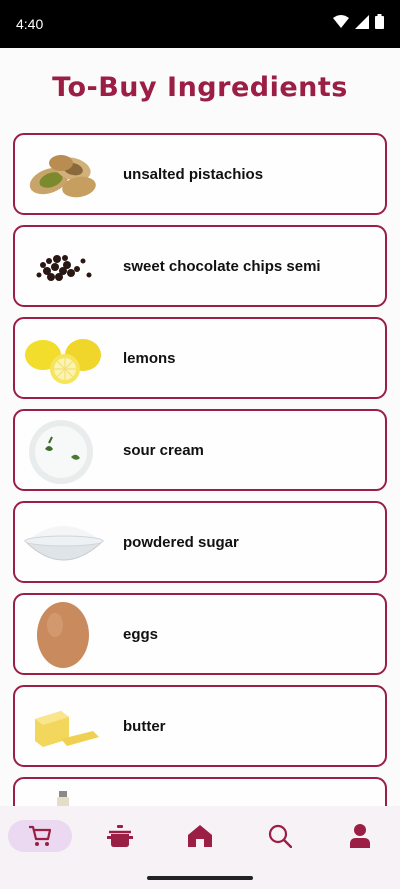 The image size is (400, 889). I want to click on ingredient-card: eggs, so click(200, 634).